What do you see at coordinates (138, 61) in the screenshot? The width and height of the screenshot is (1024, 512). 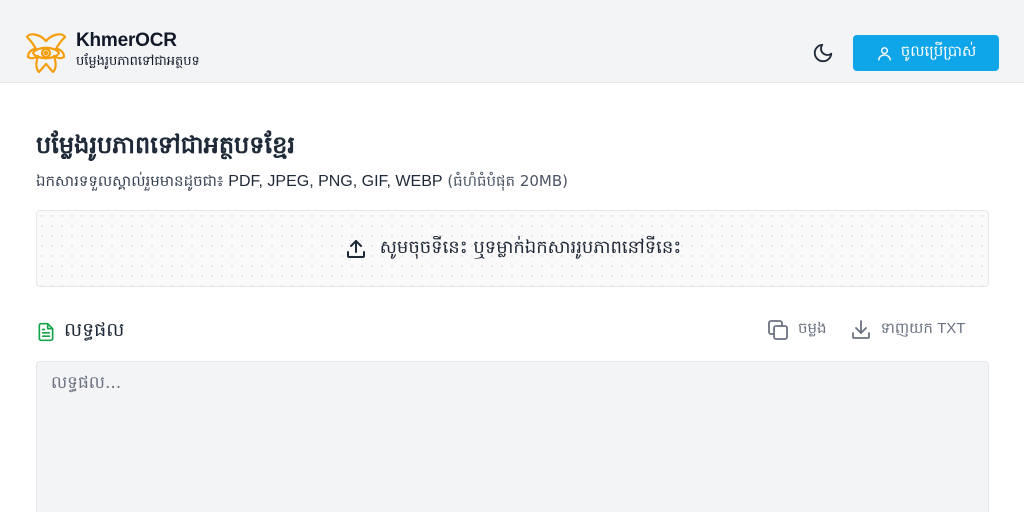 I see `app-tagline: បម្លែងរូបភាពទៅជាអត្ថបទ` at bounding box center [138, 61].